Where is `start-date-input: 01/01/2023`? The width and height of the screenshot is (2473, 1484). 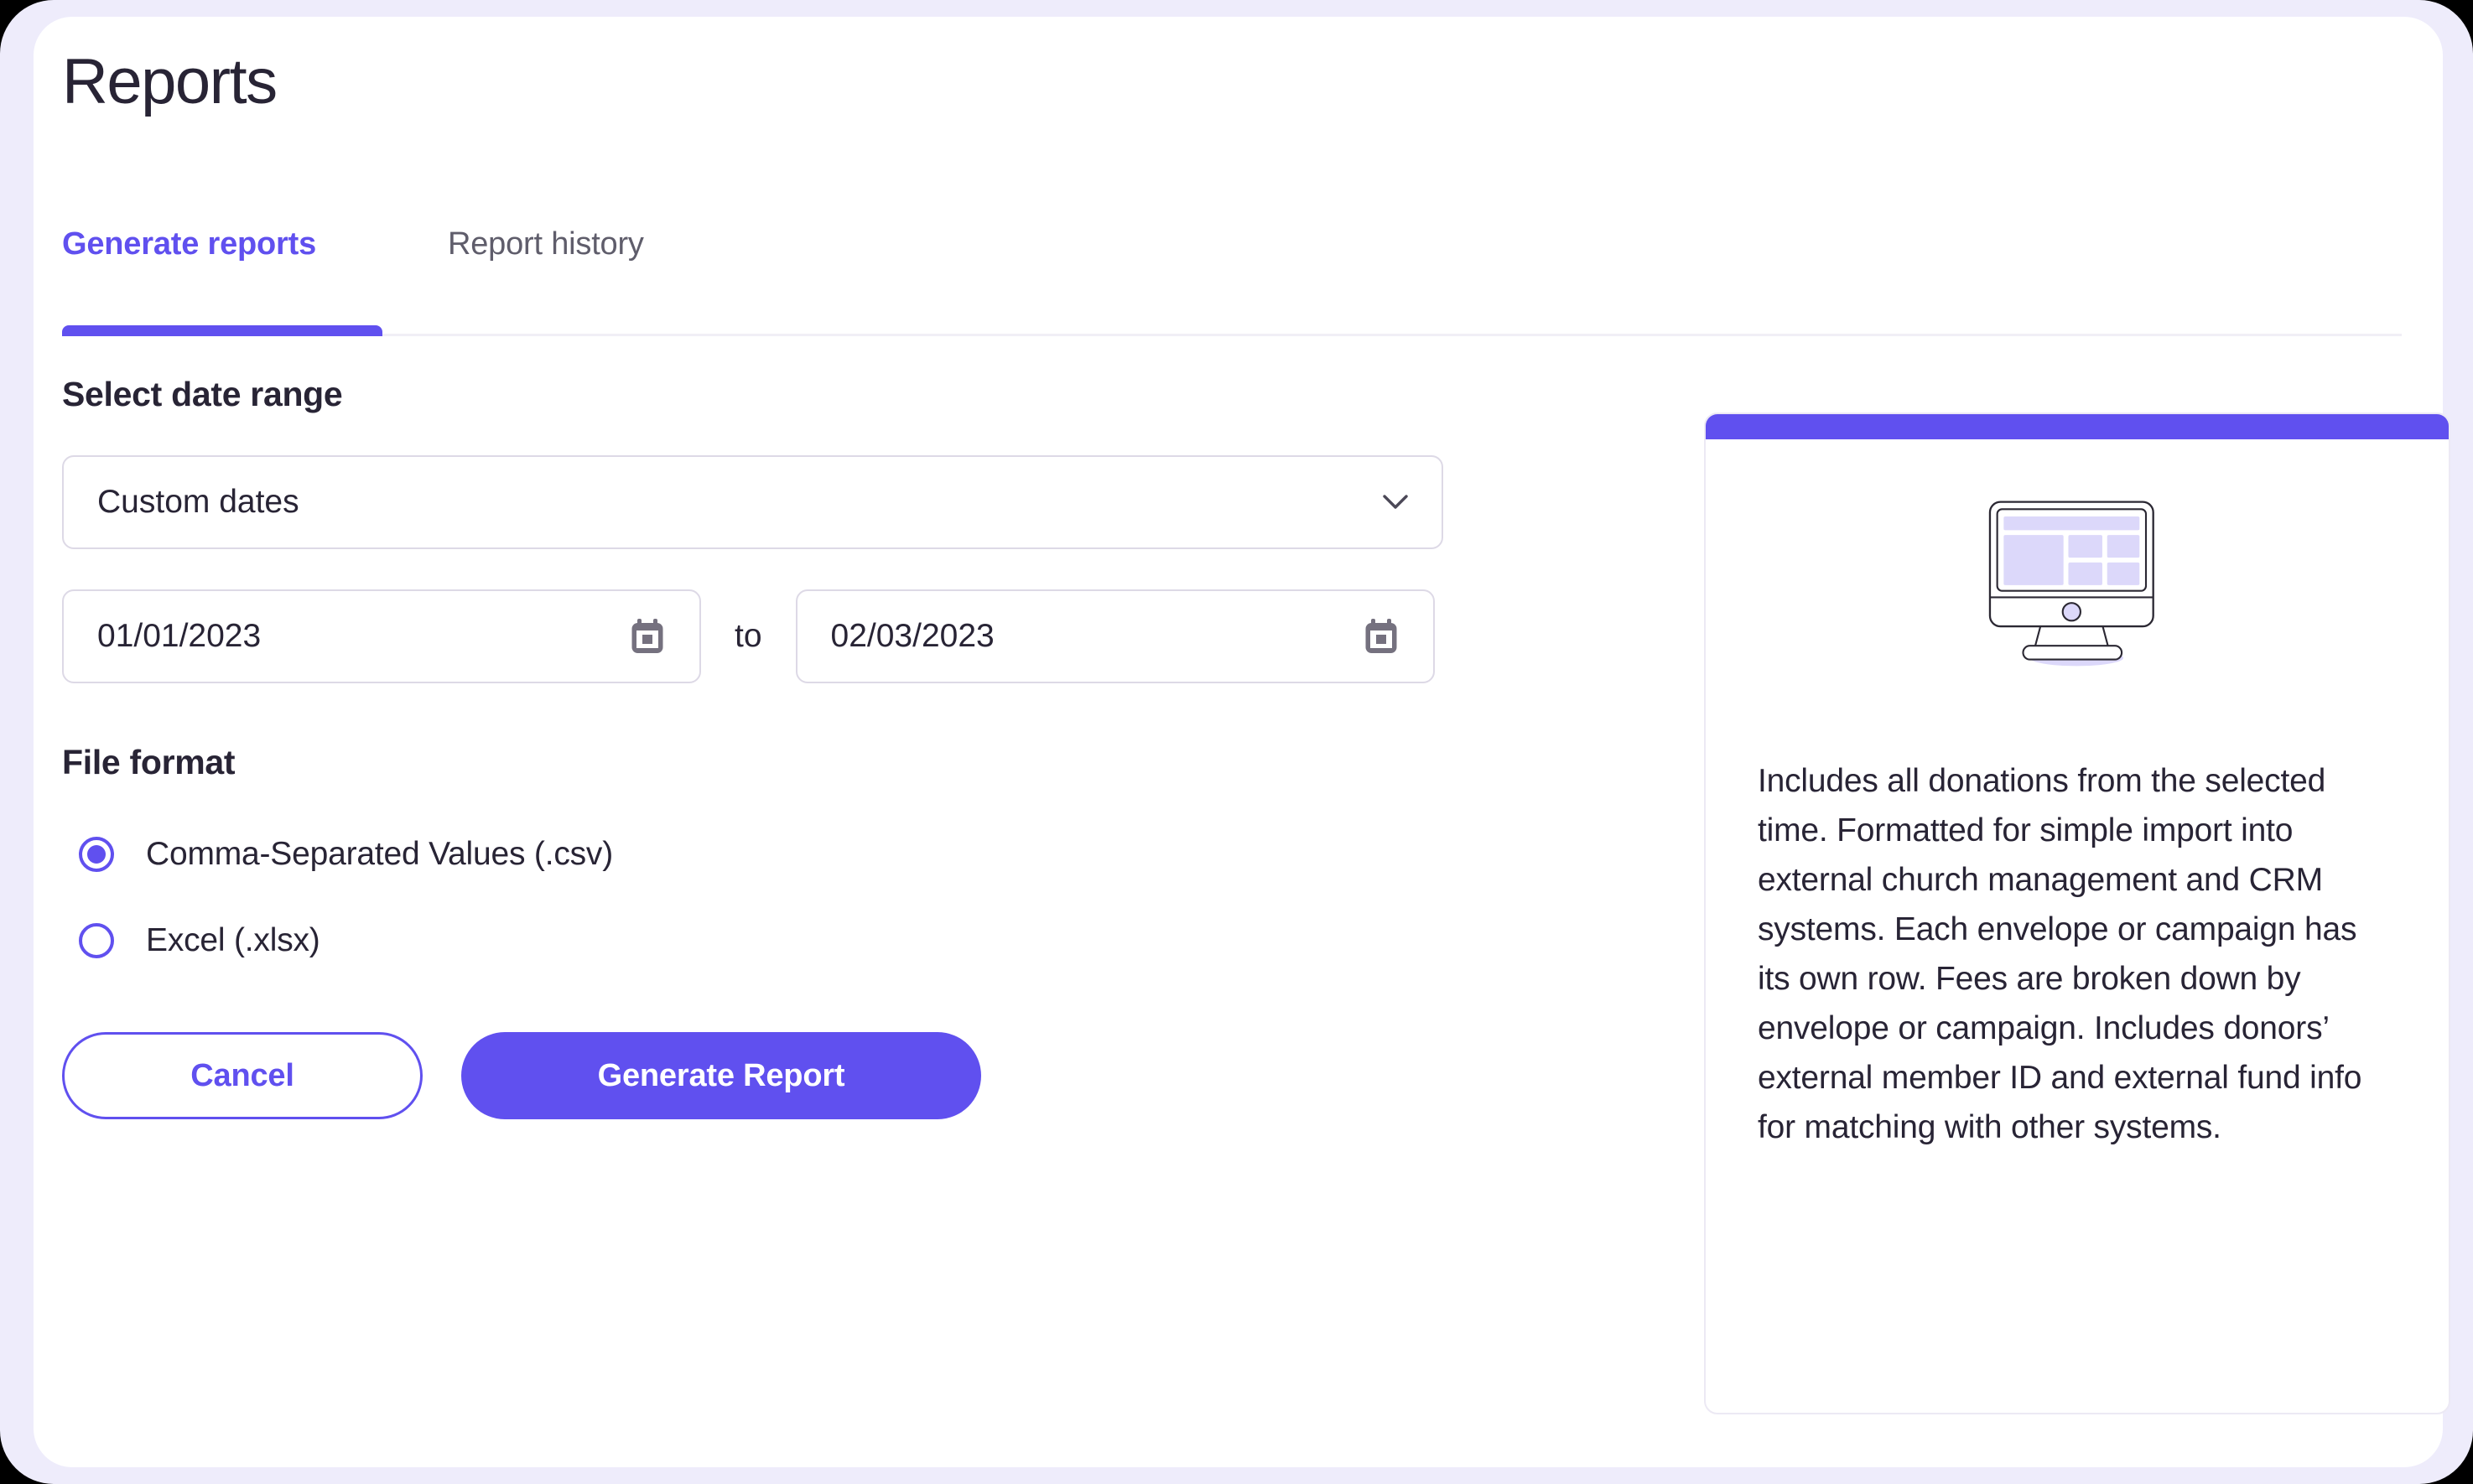
start-date-input: 01/01/2023 is located at coordinates (381, 636).